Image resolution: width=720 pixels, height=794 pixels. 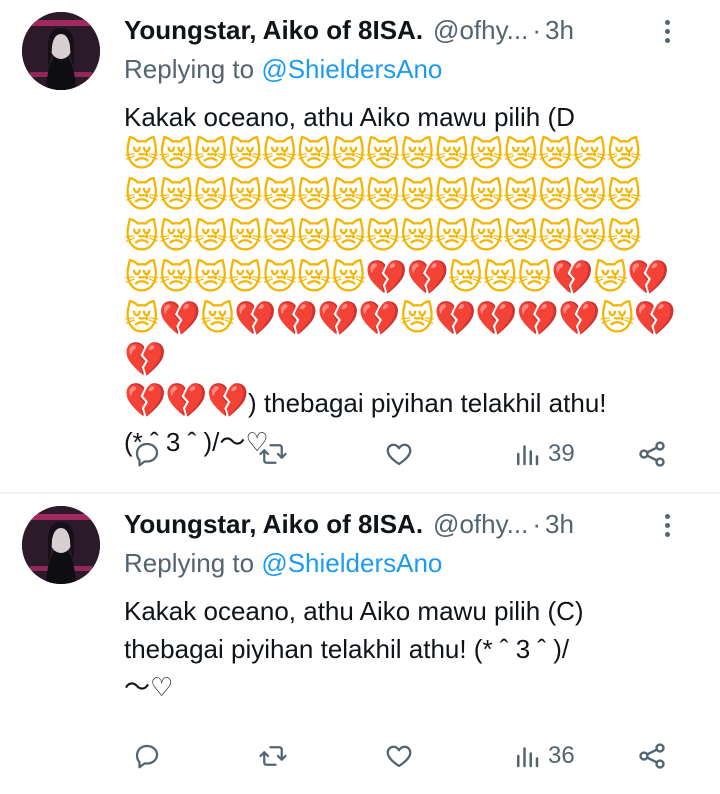 What do you see at coordinates (561, 453) in the screenshot?
I see `views-count: 39` at bounding box center [561, 453].